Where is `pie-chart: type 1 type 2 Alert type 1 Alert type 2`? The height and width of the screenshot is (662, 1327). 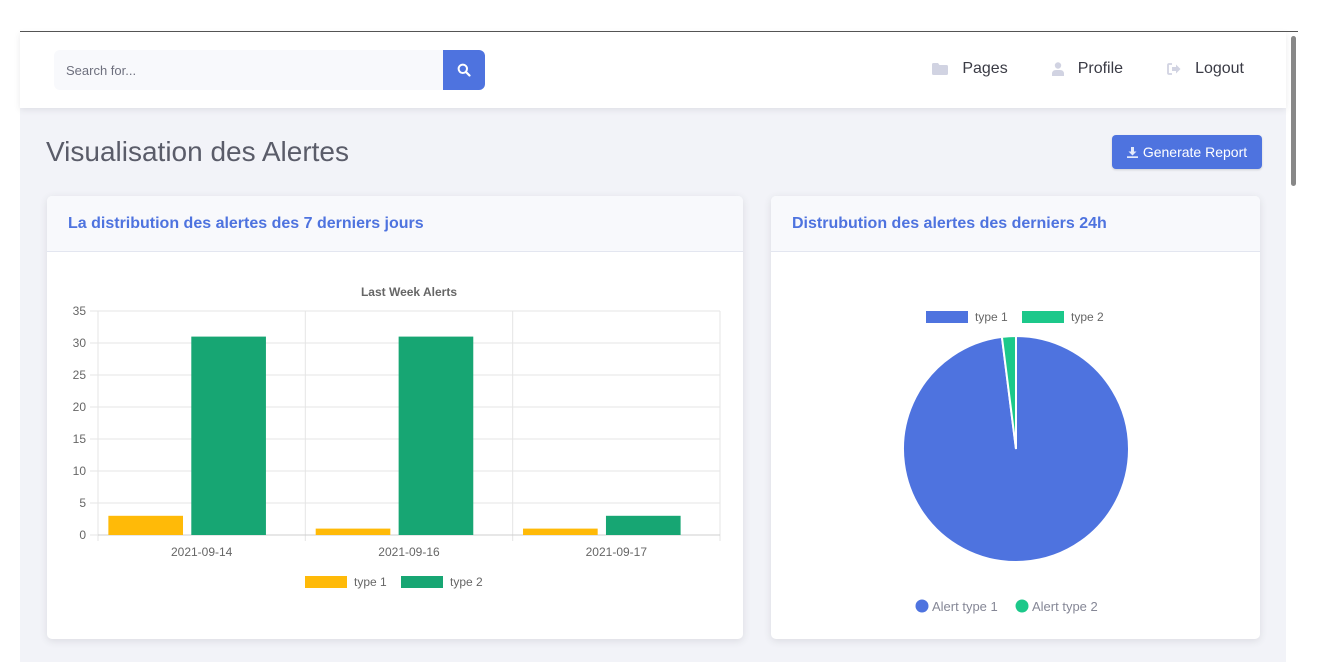 pie-chart: type 1 type 2 Alert type 1 Alert type 2 is located at coordinates (1016, 462).